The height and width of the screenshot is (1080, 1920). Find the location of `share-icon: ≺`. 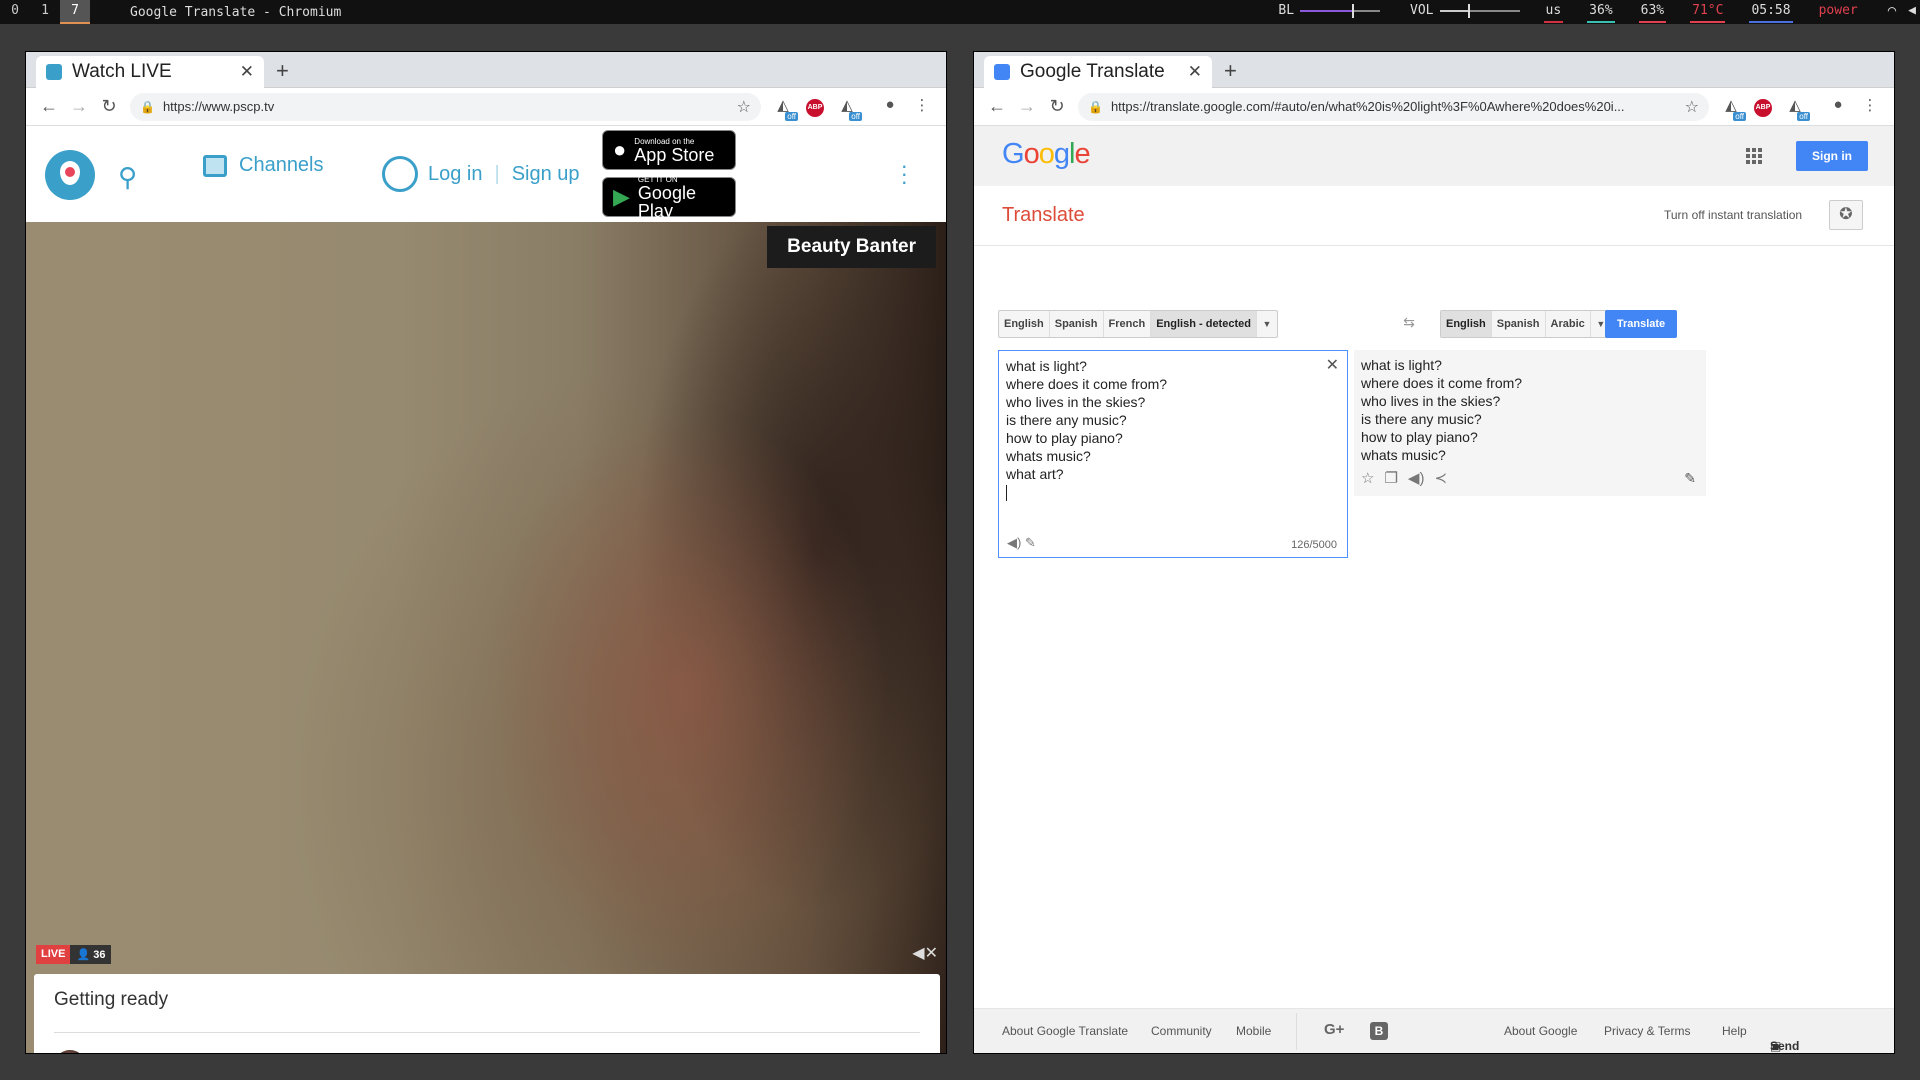

share-icon: ≺ is located at coordinates (1440, 478).